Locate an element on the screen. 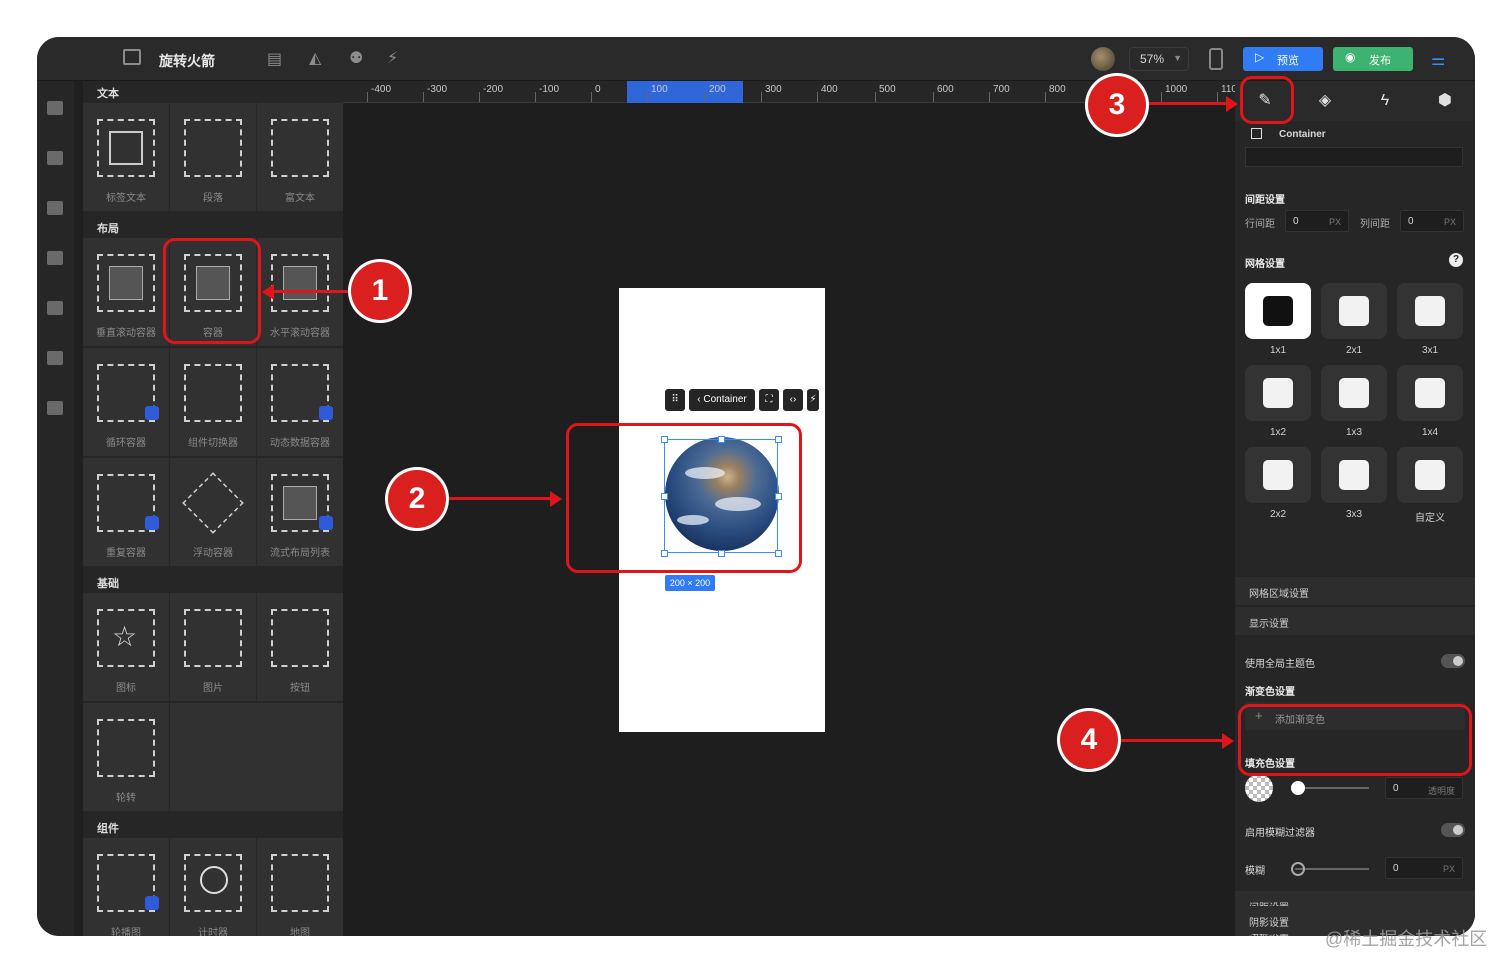 This screenshot has height=973, width=1512. palette-item-paragraph: 段落 is located at coordinates (213, 157).